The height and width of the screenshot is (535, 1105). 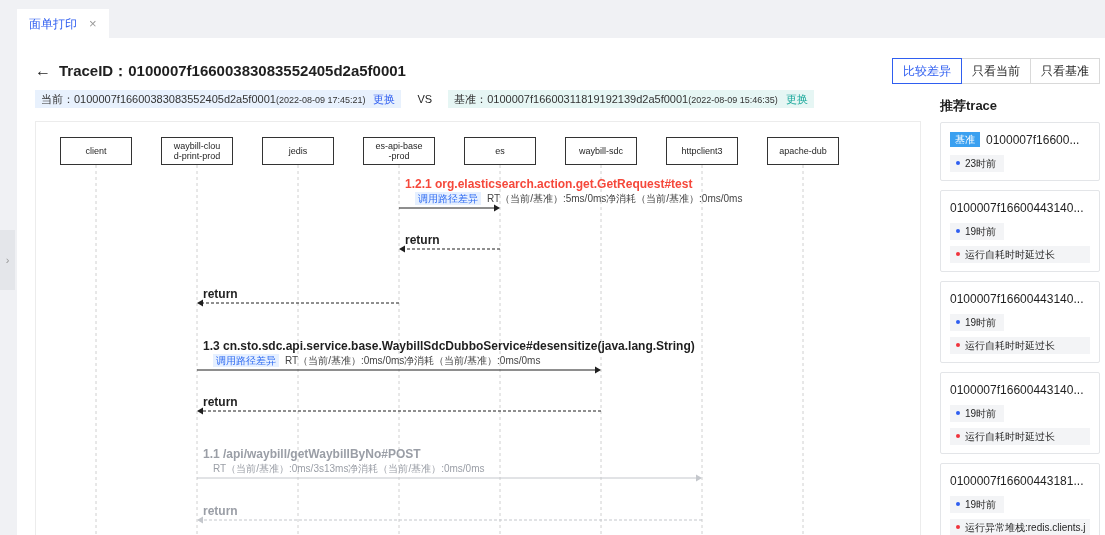 I want to click on participant-box: httpclient3, so click(x=702, y=151).